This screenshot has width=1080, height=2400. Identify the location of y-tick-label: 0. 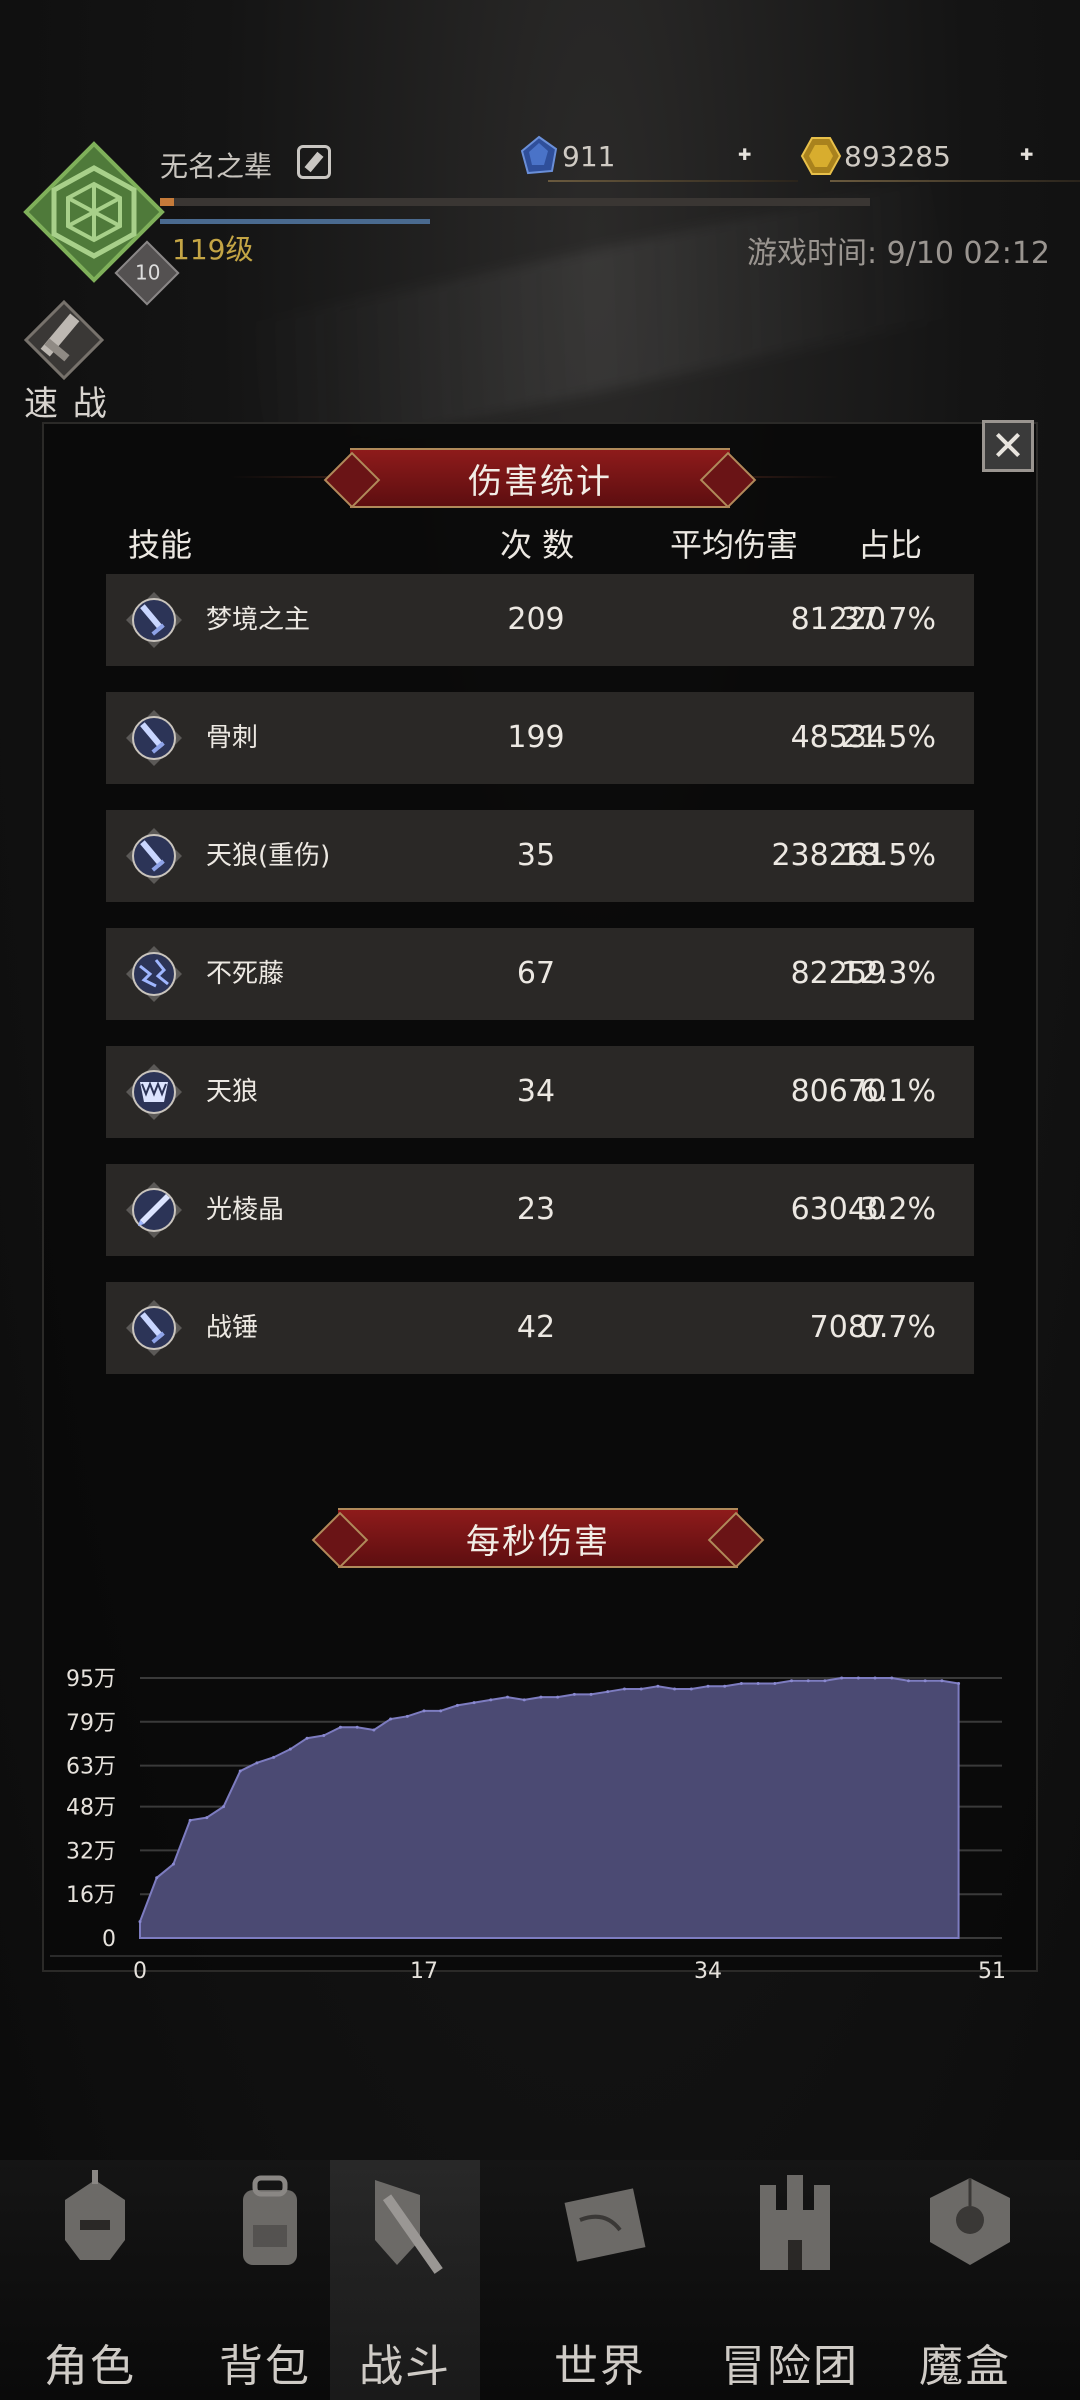
(109, 1939).